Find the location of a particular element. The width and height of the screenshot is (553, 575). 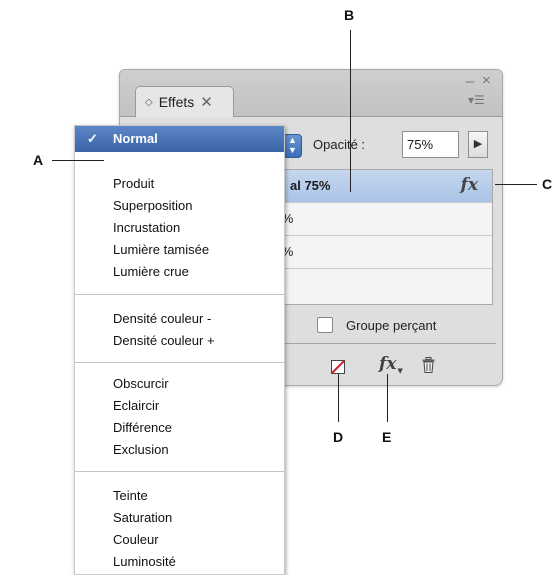

tab-label: Effets is located at coordinates (176, 102).